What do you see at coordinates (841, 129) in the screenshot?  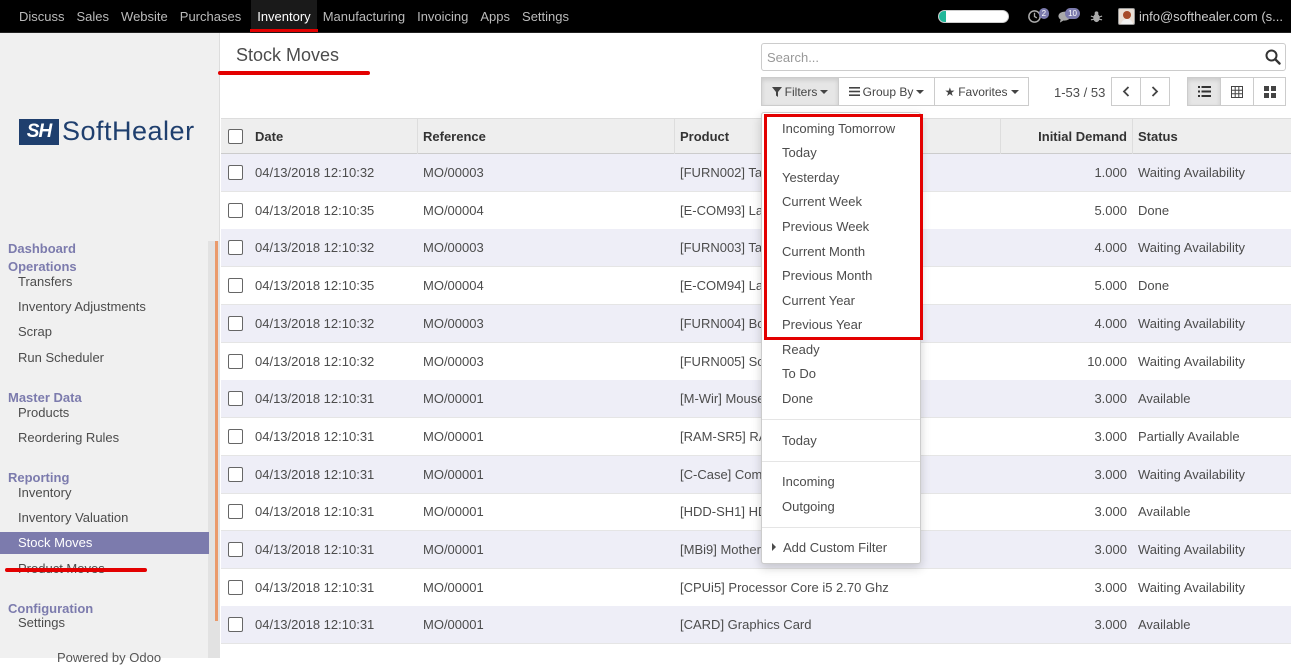 I see `filter-option-incoming-tomorrow: Incoming Tomorrow` at bounding box center [841, 129].